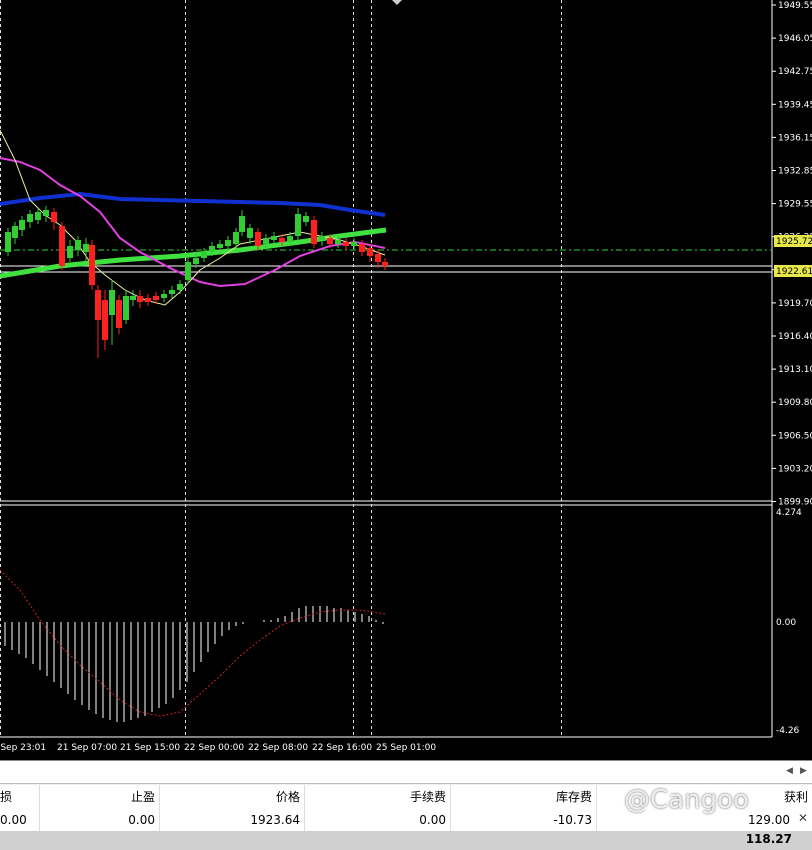 The height and width of the screenshot is (850, 812). I want to click on price-axis-label: 1919.70, so click(795, 304).